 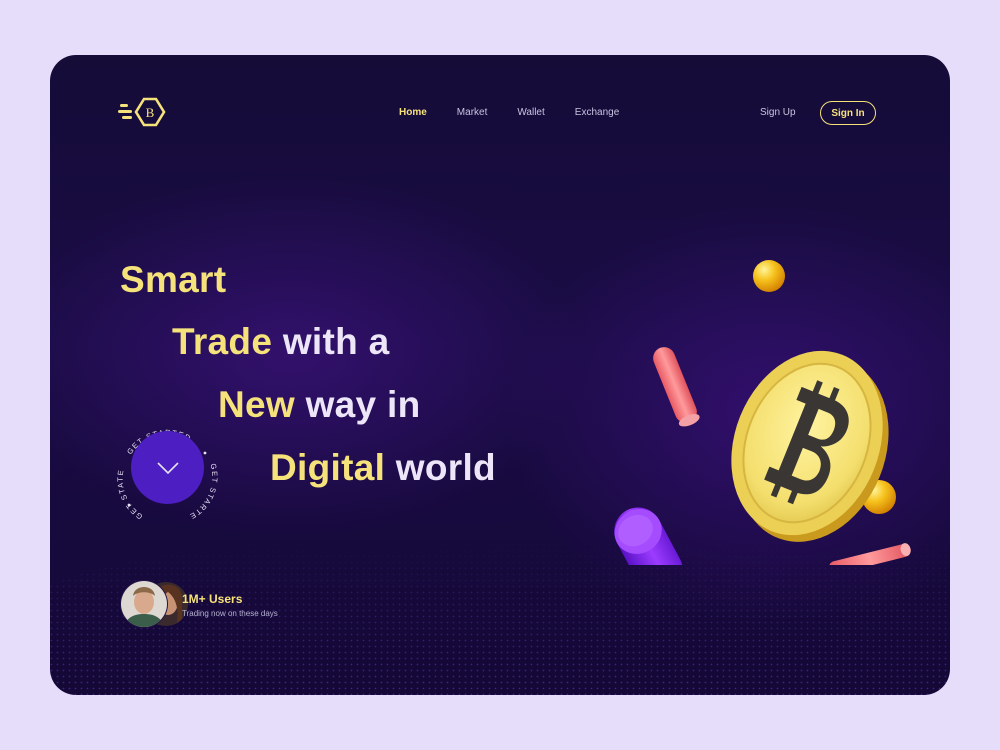 I want to click on users-subtitle: Trading now on these days, so click(x=230, y=613).